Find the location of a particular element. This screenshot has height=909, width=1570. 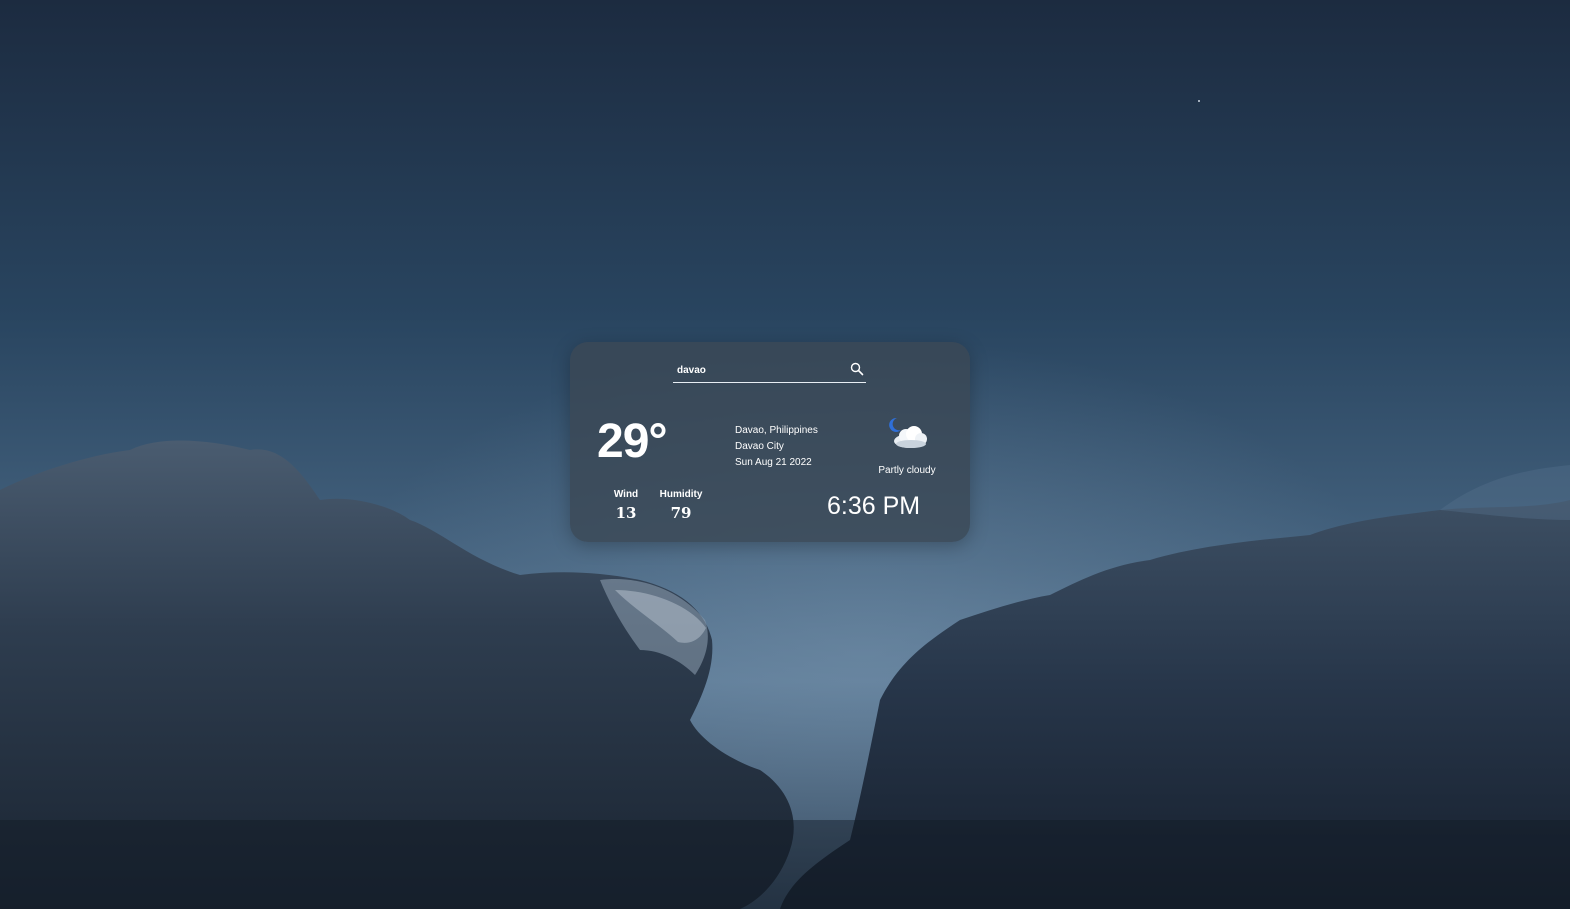

humidity-stat: Humidity 79 is located at coordinates (681, 505).